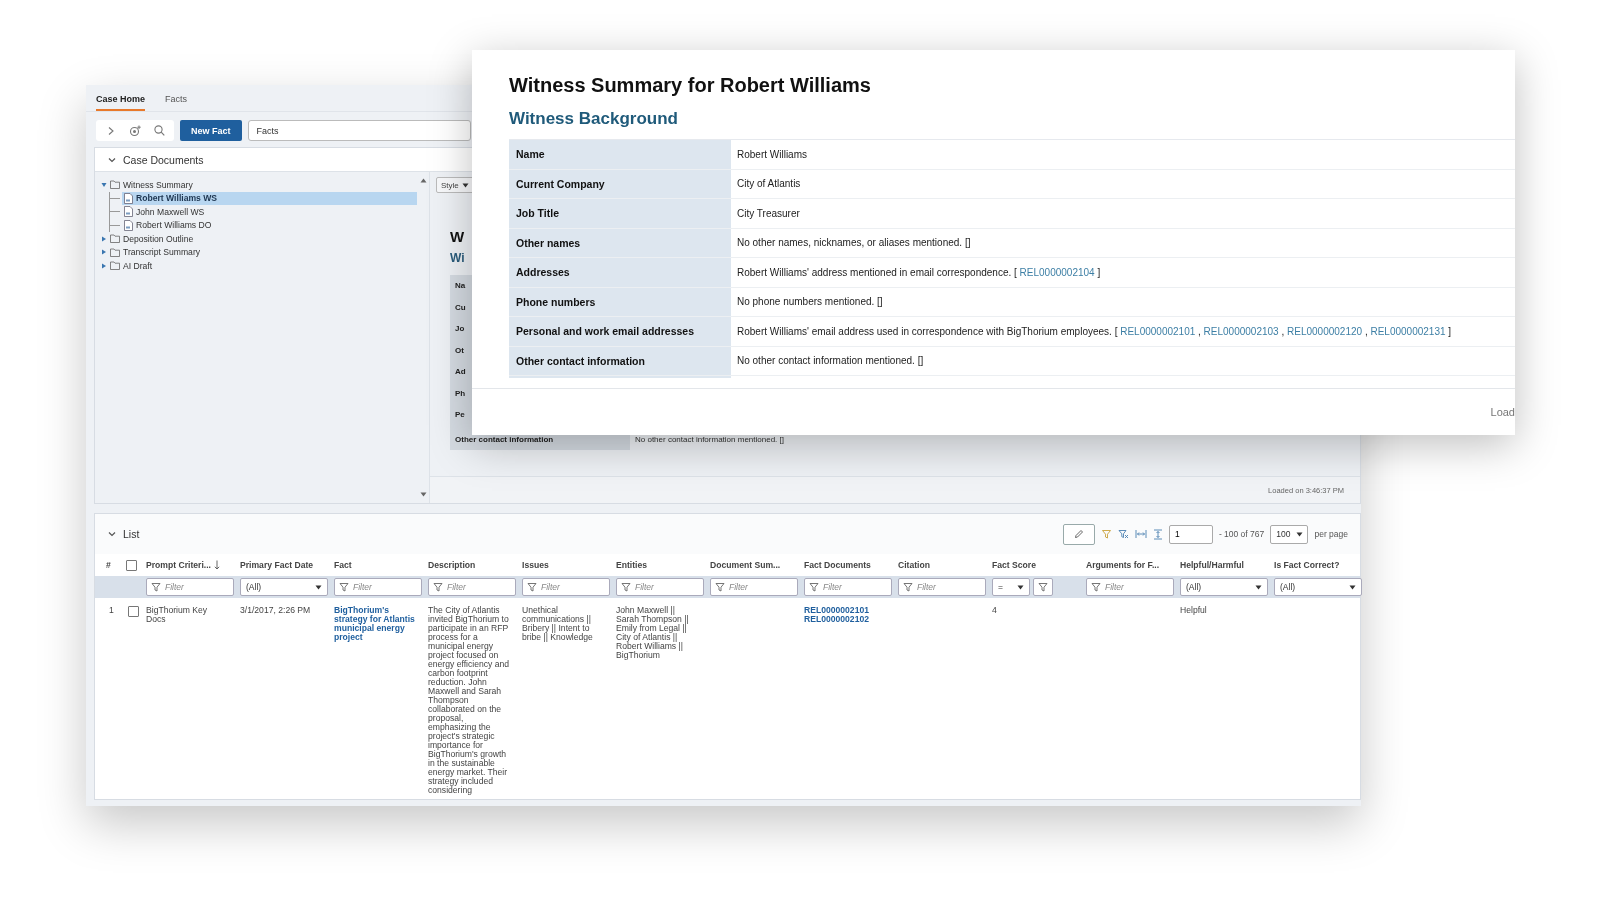 The image size is (1598, 910). What do you see at coordinates (262, 266) in the screenshot?
I see `tree-item: AI Draft` at bounding box center [262, 266].